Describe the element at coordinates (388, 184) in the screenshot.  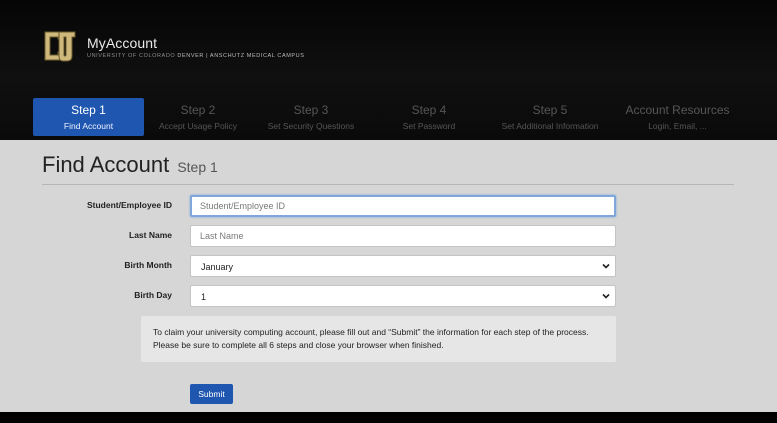
I see `title-divider` at that location.